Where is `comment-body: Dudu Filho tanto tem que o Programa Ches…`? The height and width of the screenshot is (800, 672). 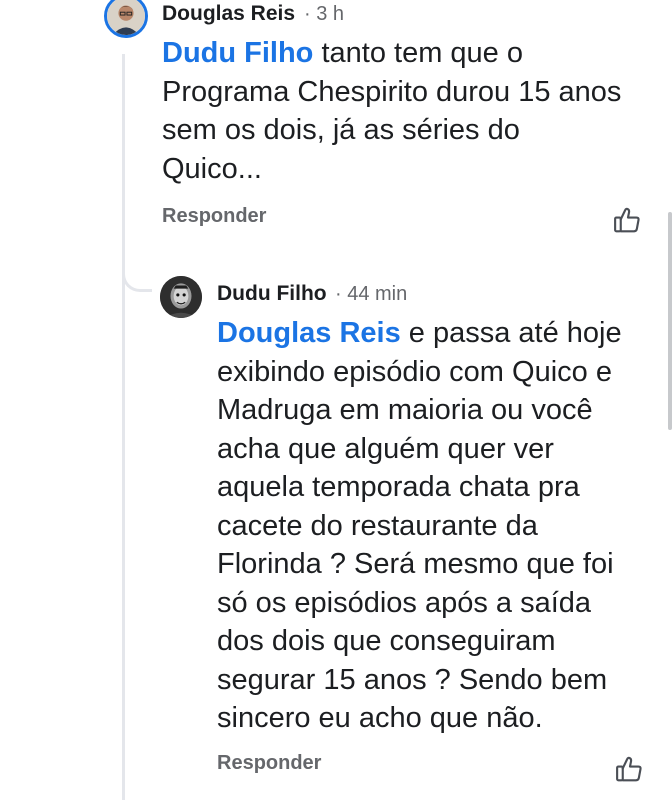
comment-body: Dudu Filho tanto tem que o Programa Ches… is located at coordinates (392, 111).